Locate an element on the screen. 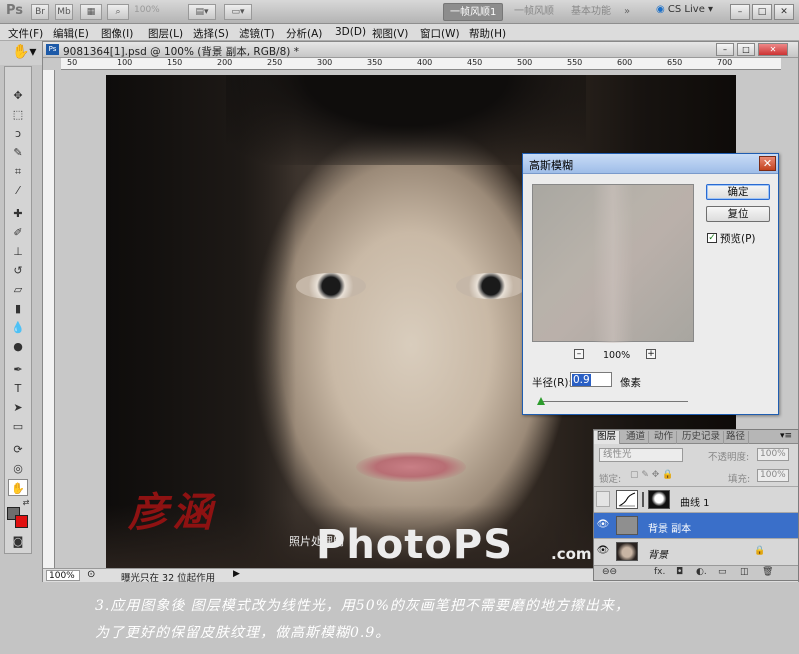 Image resolution: width=799 pixels, height=654 pixels. layer-row-background-copy: 👁 背景 副本 is located at coordinates (696, 525).